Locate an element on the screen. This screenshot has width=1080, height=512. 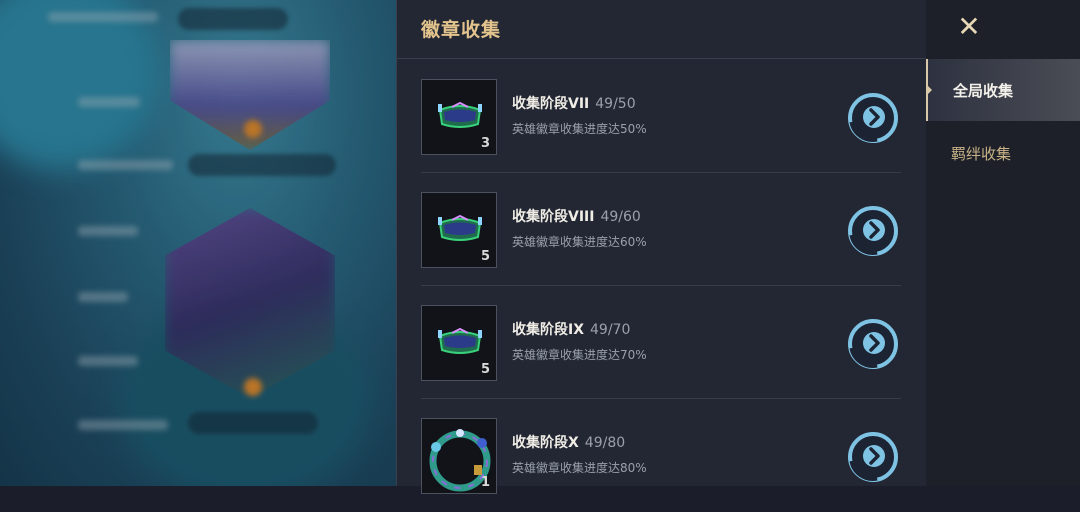
item-title: 收集阶段X 49/80 is located at coordinates (568, 442).